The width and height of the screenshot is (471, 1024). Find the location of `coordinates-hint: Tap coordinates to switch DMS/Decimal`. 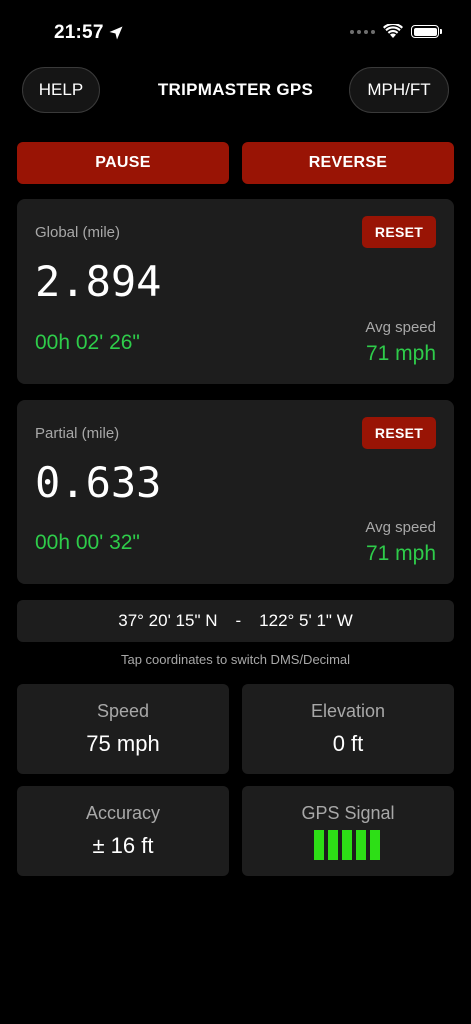

coordinates-hint: Tap coordinates to switch DMS/Decimal is located at coordinates (235, 659).